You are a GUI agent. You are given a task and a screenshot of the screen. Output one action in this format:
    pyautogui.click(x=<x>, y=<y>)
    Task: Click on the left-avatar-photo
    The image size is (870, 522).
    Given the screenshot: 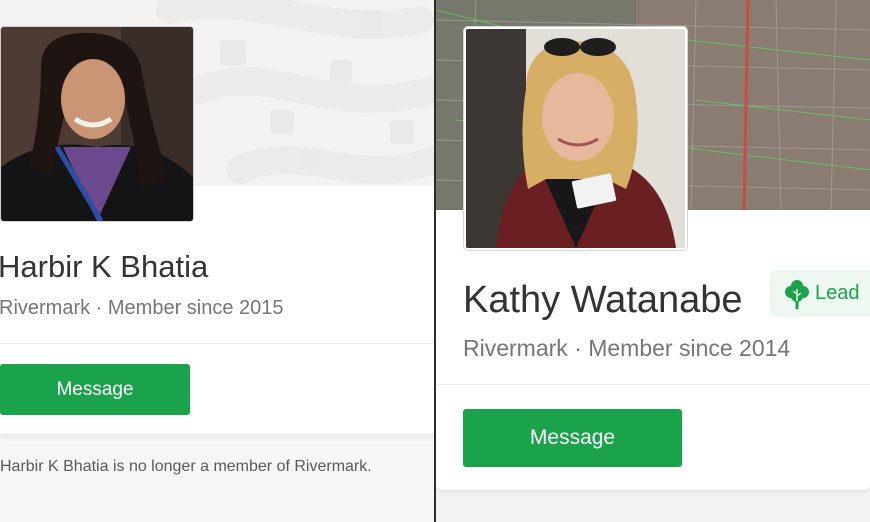 What is the action you would take?
    pyautogui.click(x=97, y=124)
    